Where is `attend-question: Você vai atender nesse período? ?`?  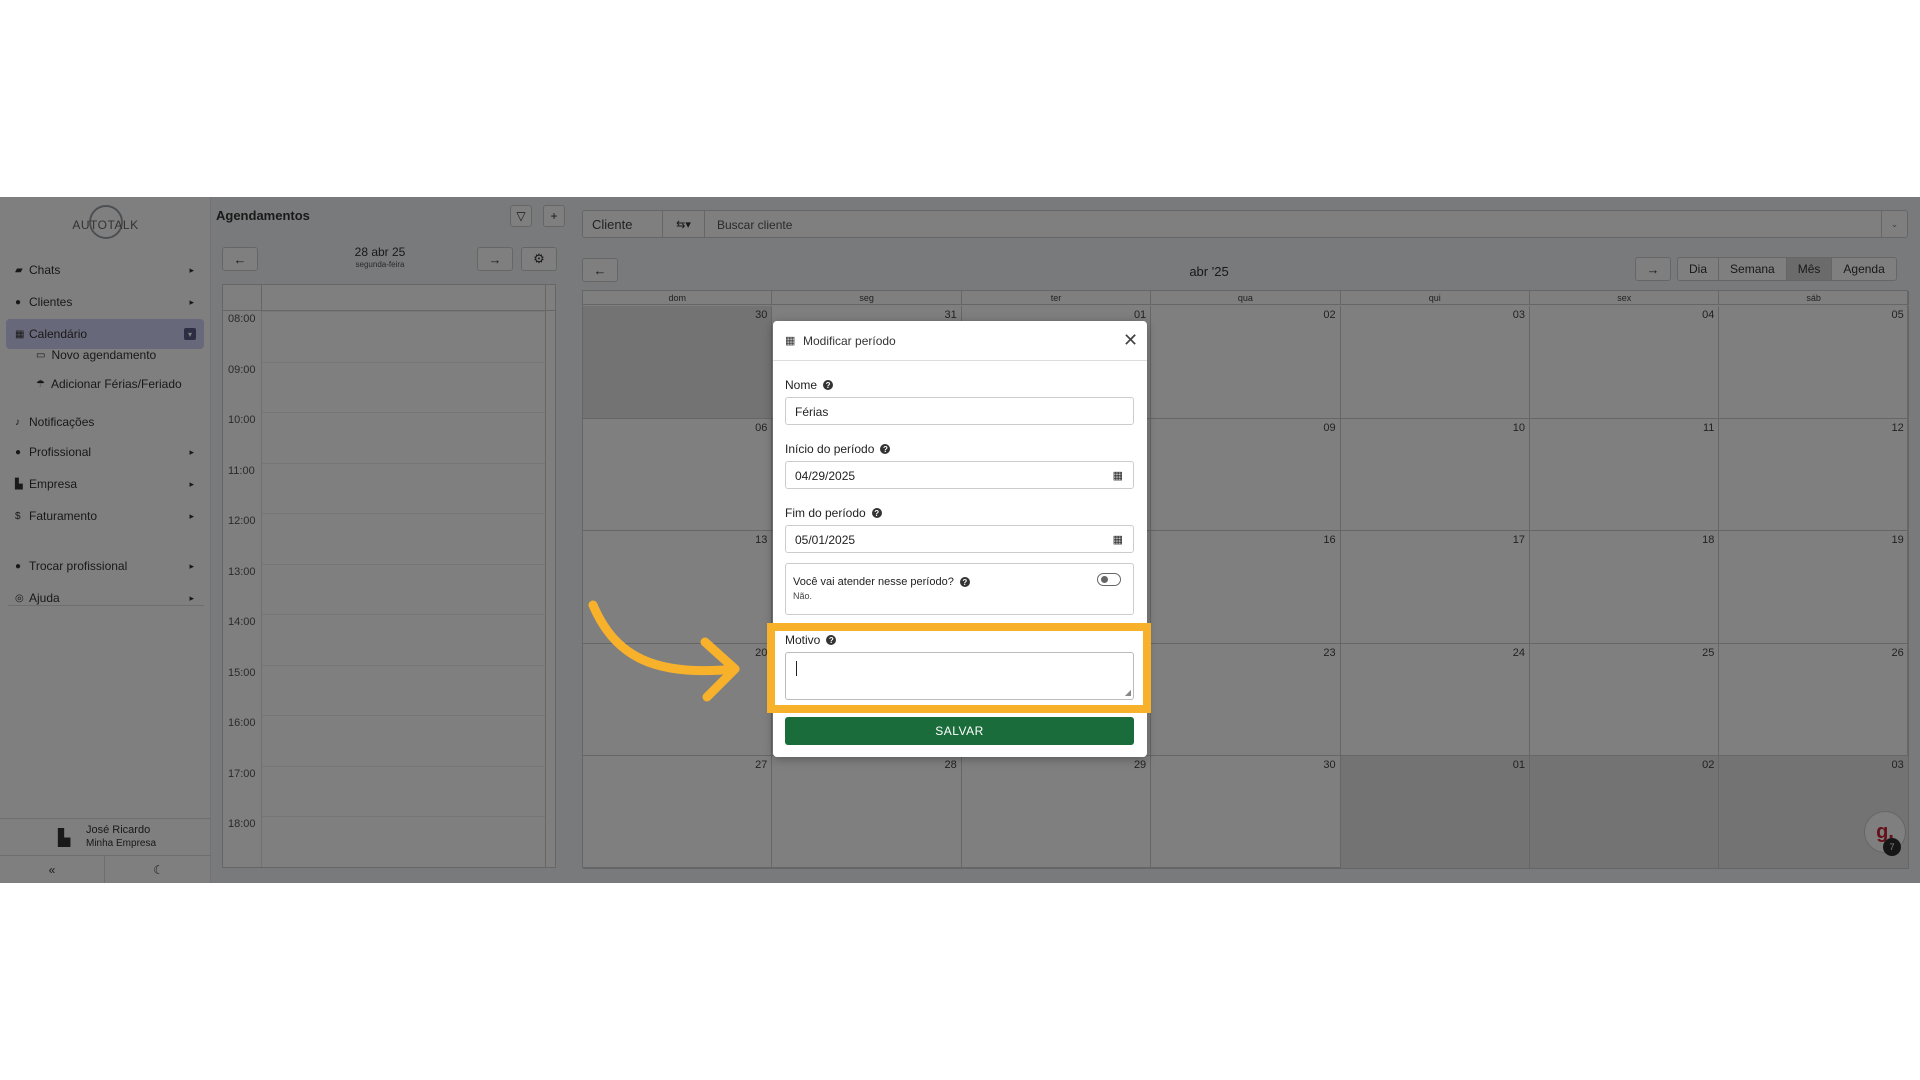 attend-question: Você vai atender nesse período? ? is located at coordinates (881, 582).